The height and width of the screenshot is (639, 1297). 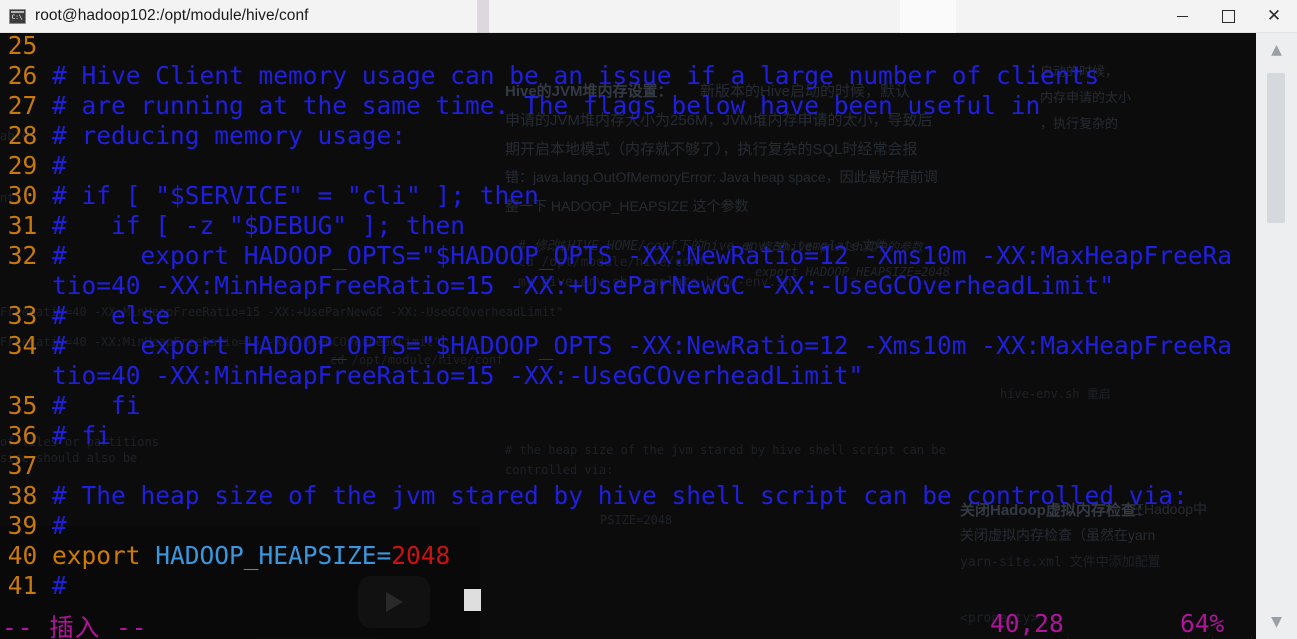 What do you see at coordinates (111, 315) in the screenshot?
I see `code-token-cmt: # else` at bounding box center [111, 315].